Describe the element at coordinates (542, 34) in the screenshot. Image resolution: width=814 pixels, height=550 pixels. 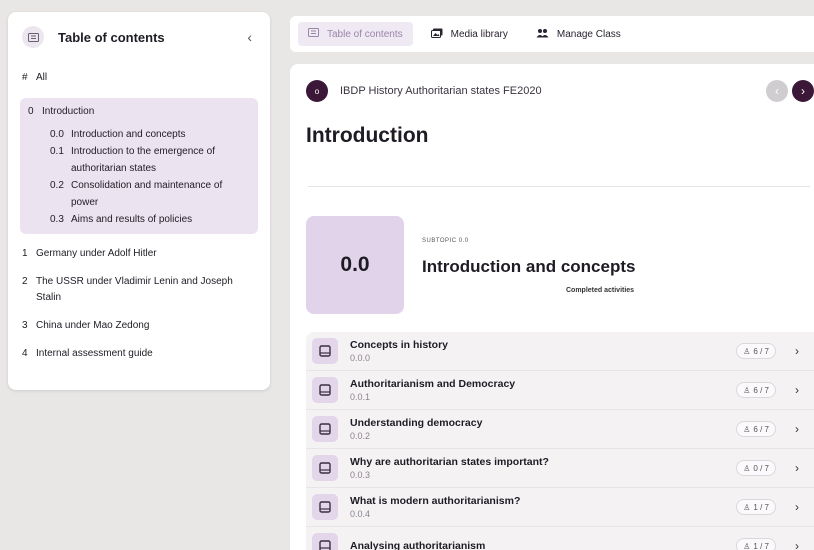
I see `users-icon` at that location.